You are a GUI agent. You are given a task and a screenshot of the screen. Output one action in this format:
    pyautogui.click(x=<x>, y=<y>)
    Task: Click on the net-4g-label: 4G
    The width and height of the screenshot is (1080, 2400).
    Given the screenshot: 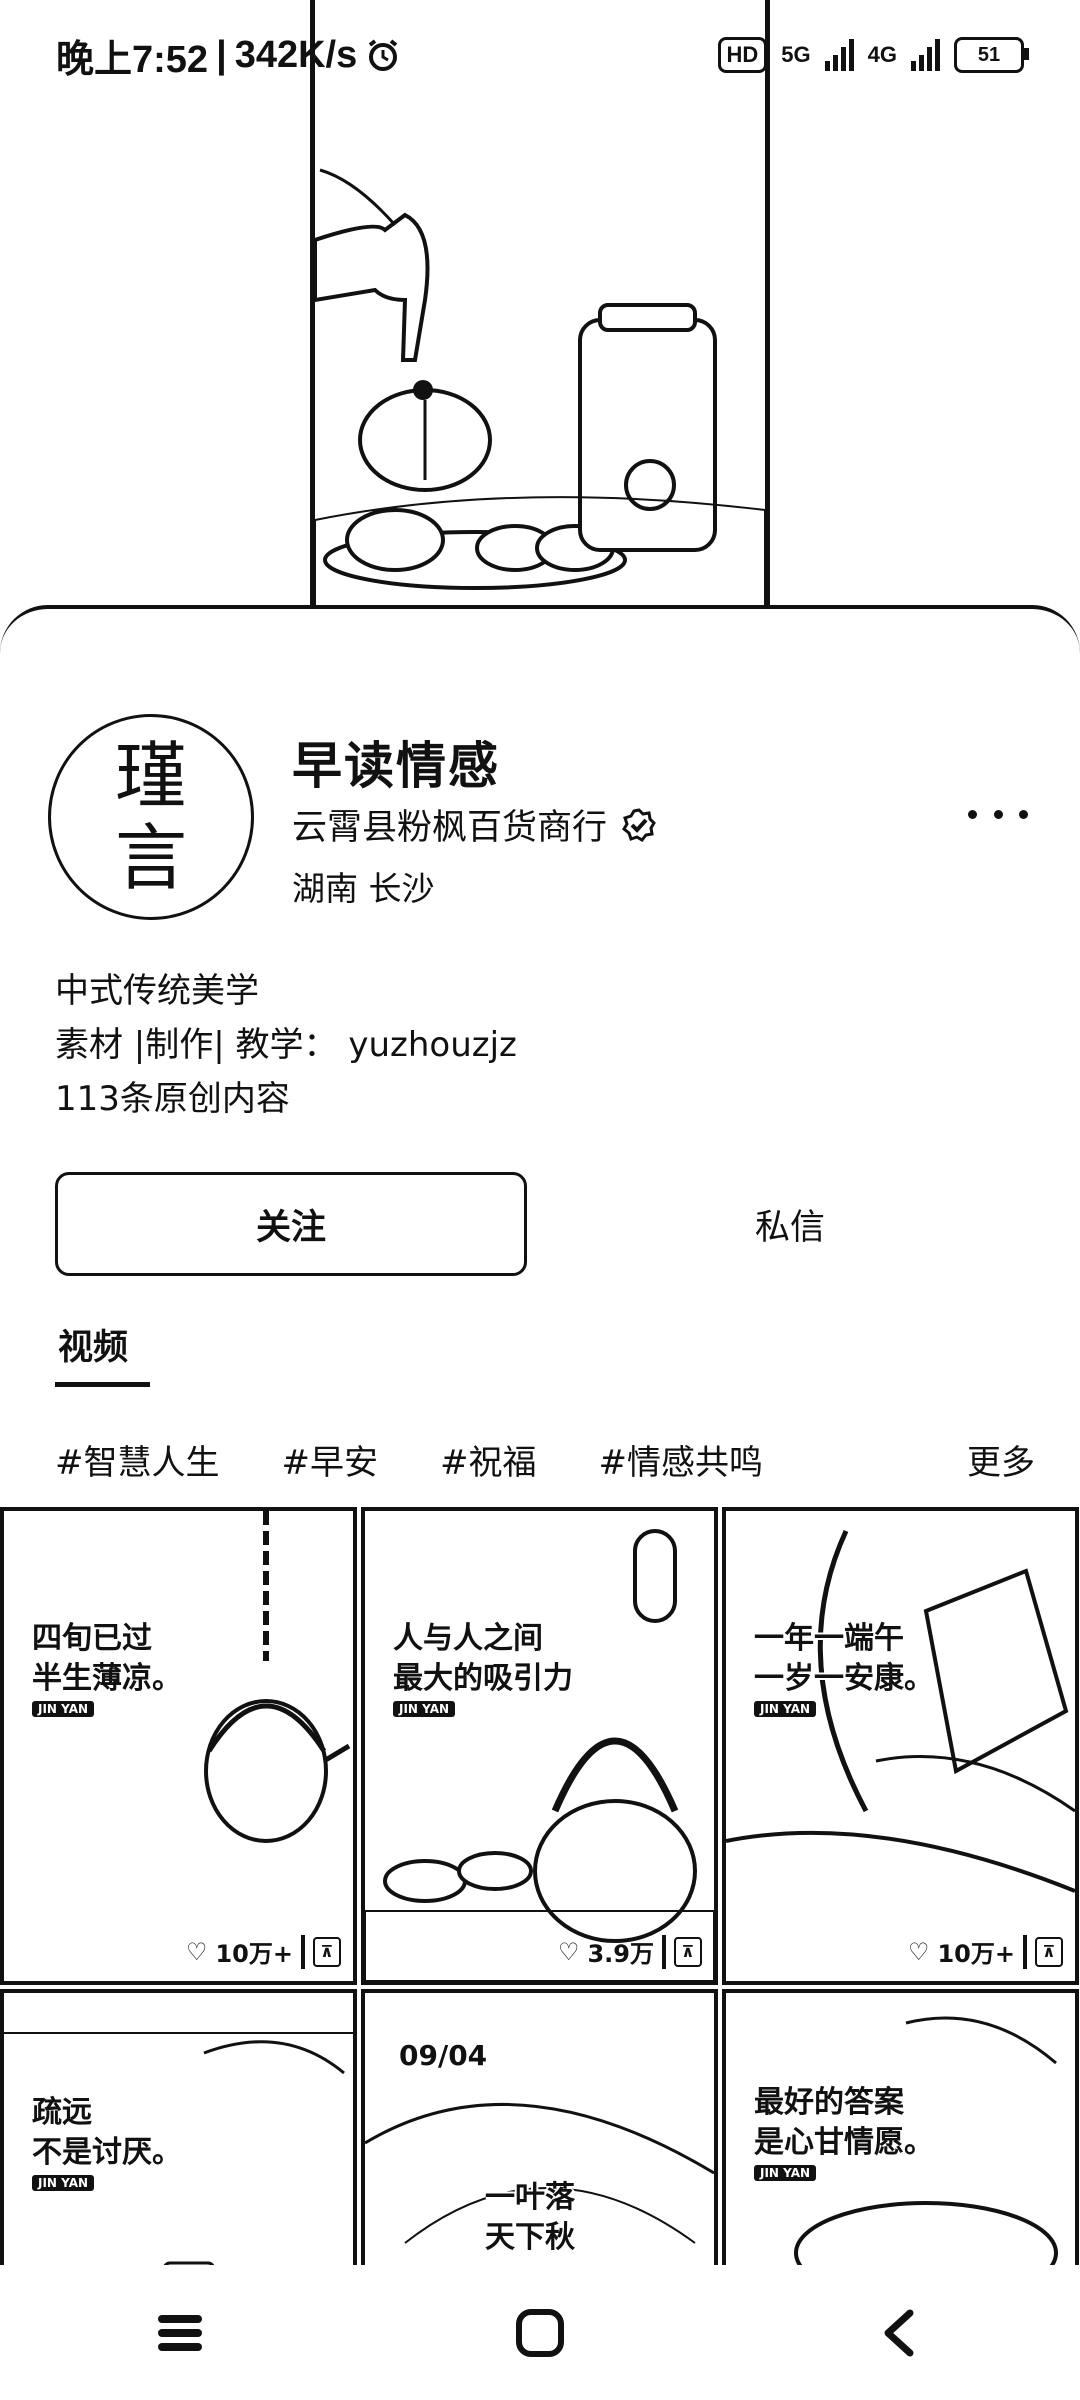 What is the action you would take?
    pyautogui.click(x=882, y=54)
    